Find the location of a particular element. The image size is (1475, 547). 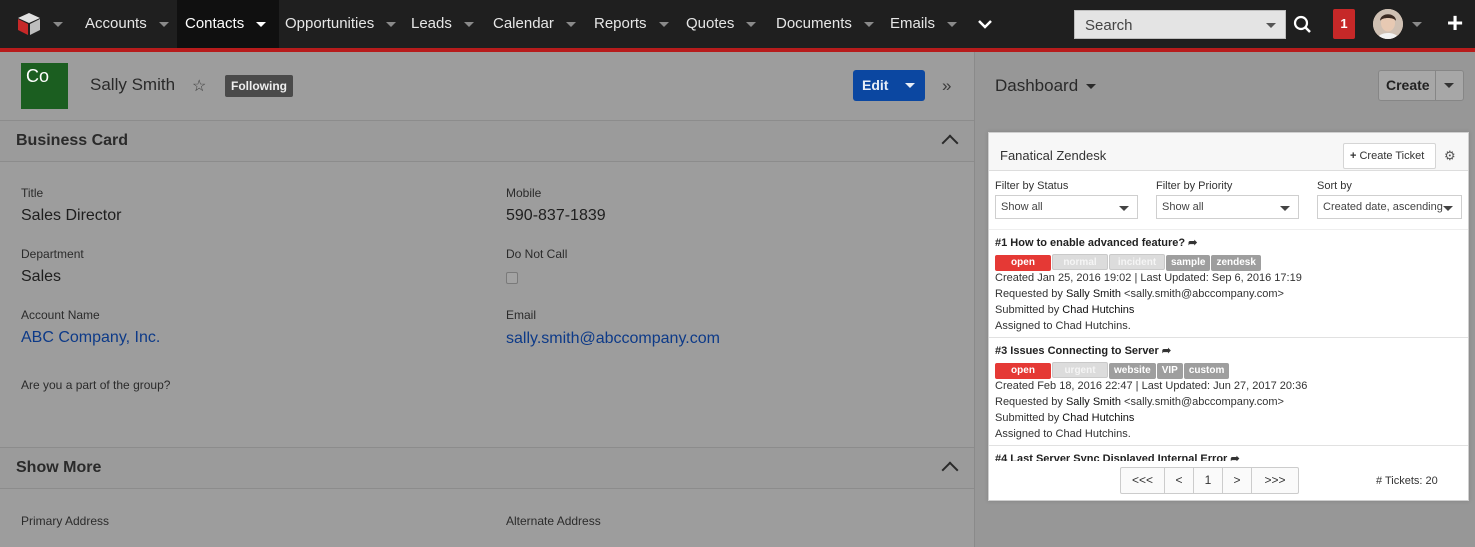

ticket-tags: open urgent website VIP custom is located at coordinates (1228, 369).